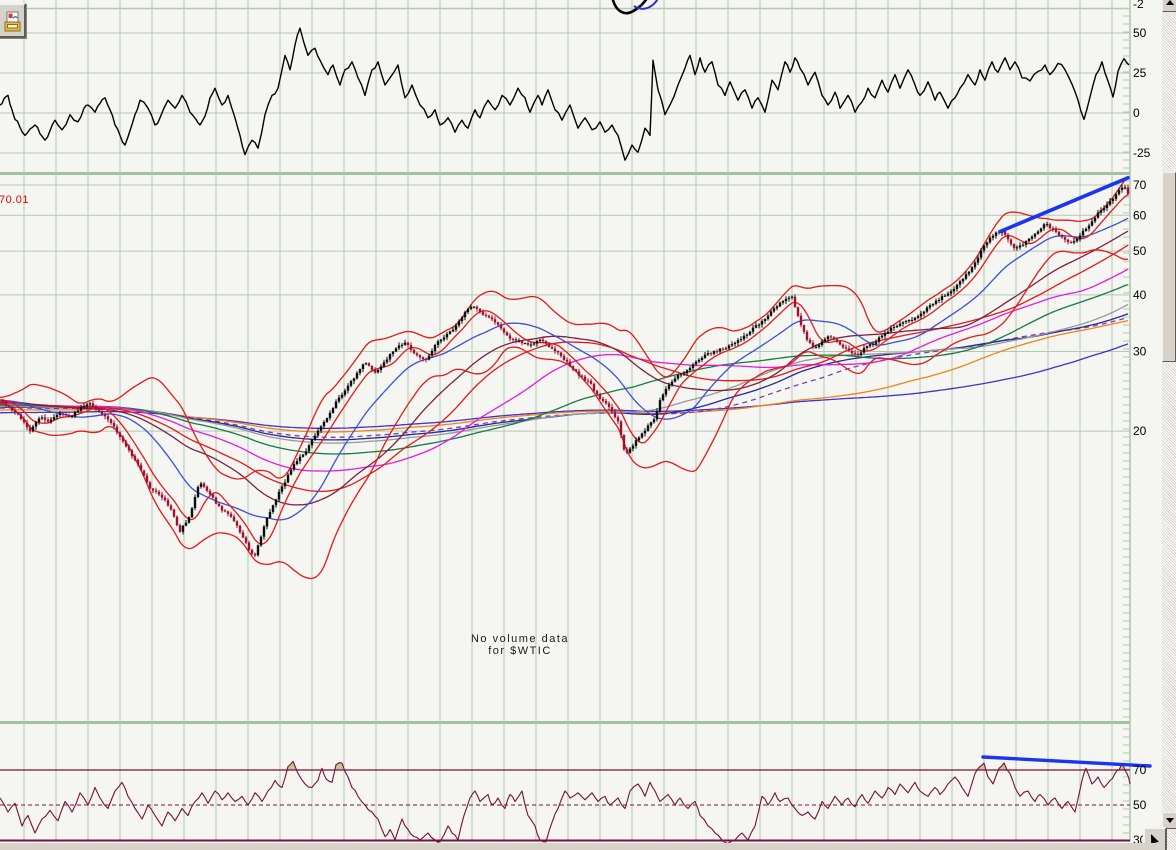 This screenshot has width=1176, height=850. What do you see at coordinates (635, 7) in the screenshot?
I see `annotation-arc` at bounding box center [635, 7].